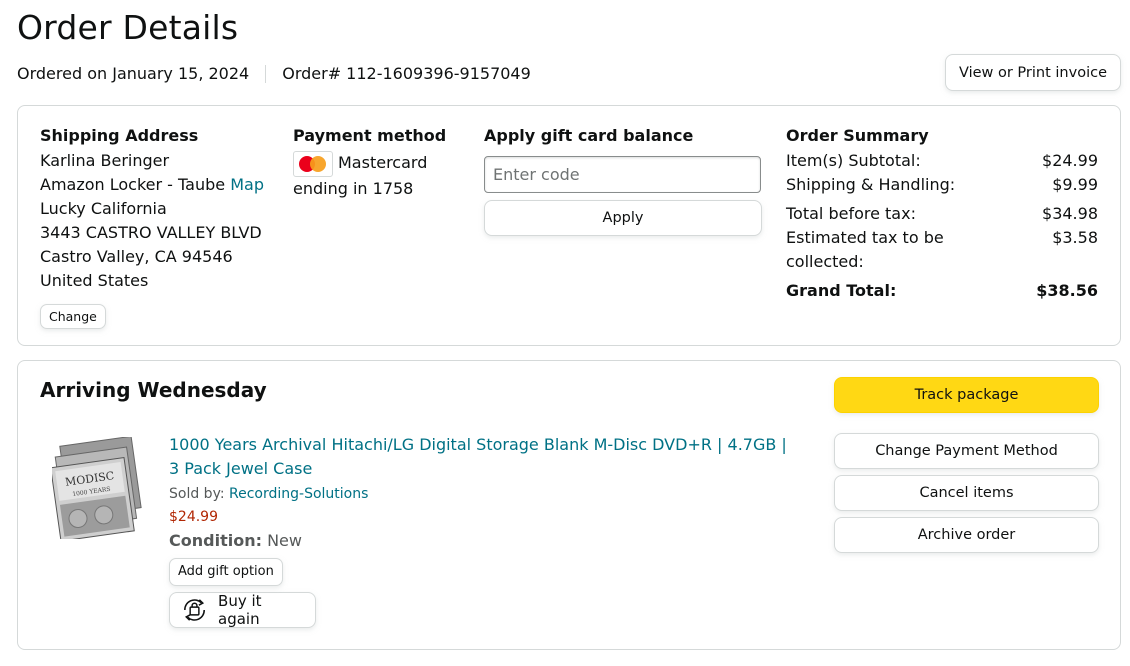 The image size is (1130, 666). I want to click on buy-again-button: Buy it again, so click(242, 610).